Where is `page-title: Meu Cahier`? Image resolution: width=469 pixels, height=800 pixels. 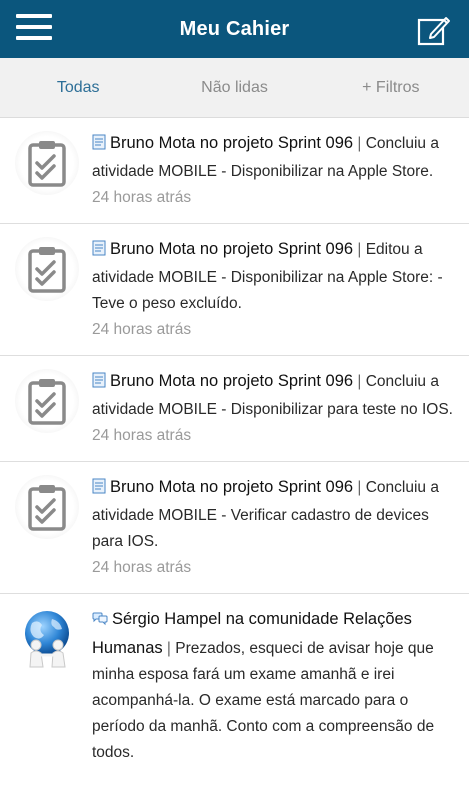 page-title: Meu Cahier is located at coordinates (234, 28).